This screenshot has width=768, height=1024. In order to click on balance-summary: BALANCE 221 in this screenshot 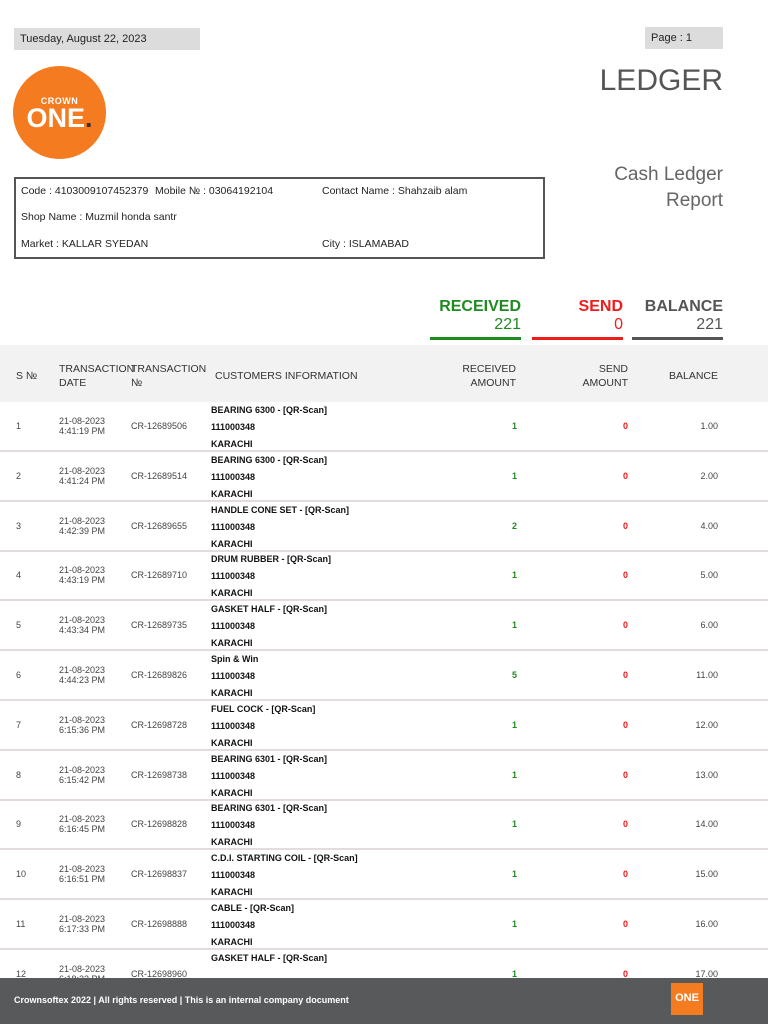, I will do `click(677, 319)`.